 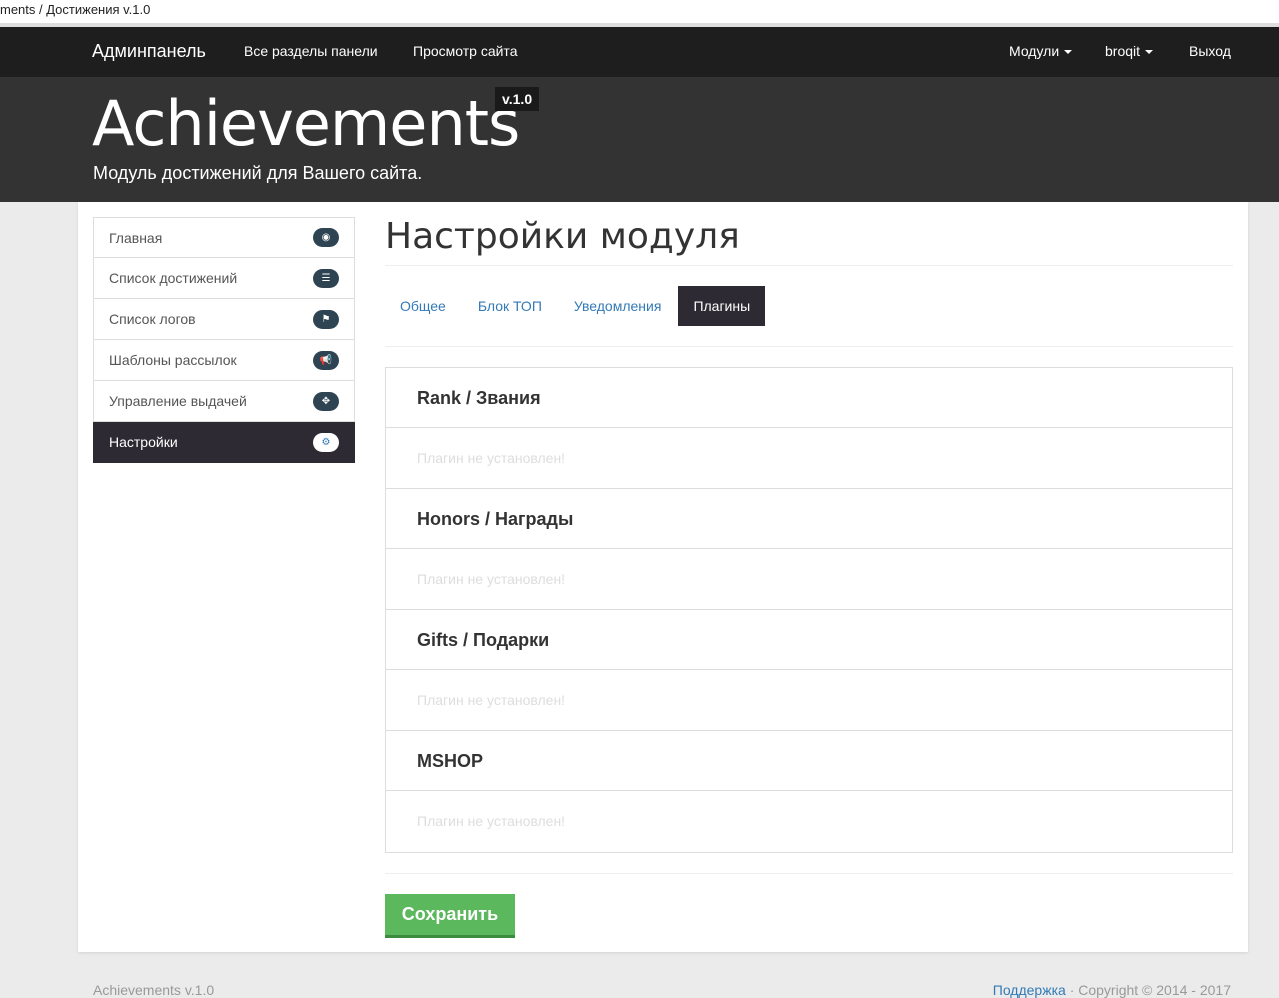 What do you see at coordinates (154, 990) in the screenshot?
I see `footer-version: Achievements v.1.0` at bounding box center [154, 990].